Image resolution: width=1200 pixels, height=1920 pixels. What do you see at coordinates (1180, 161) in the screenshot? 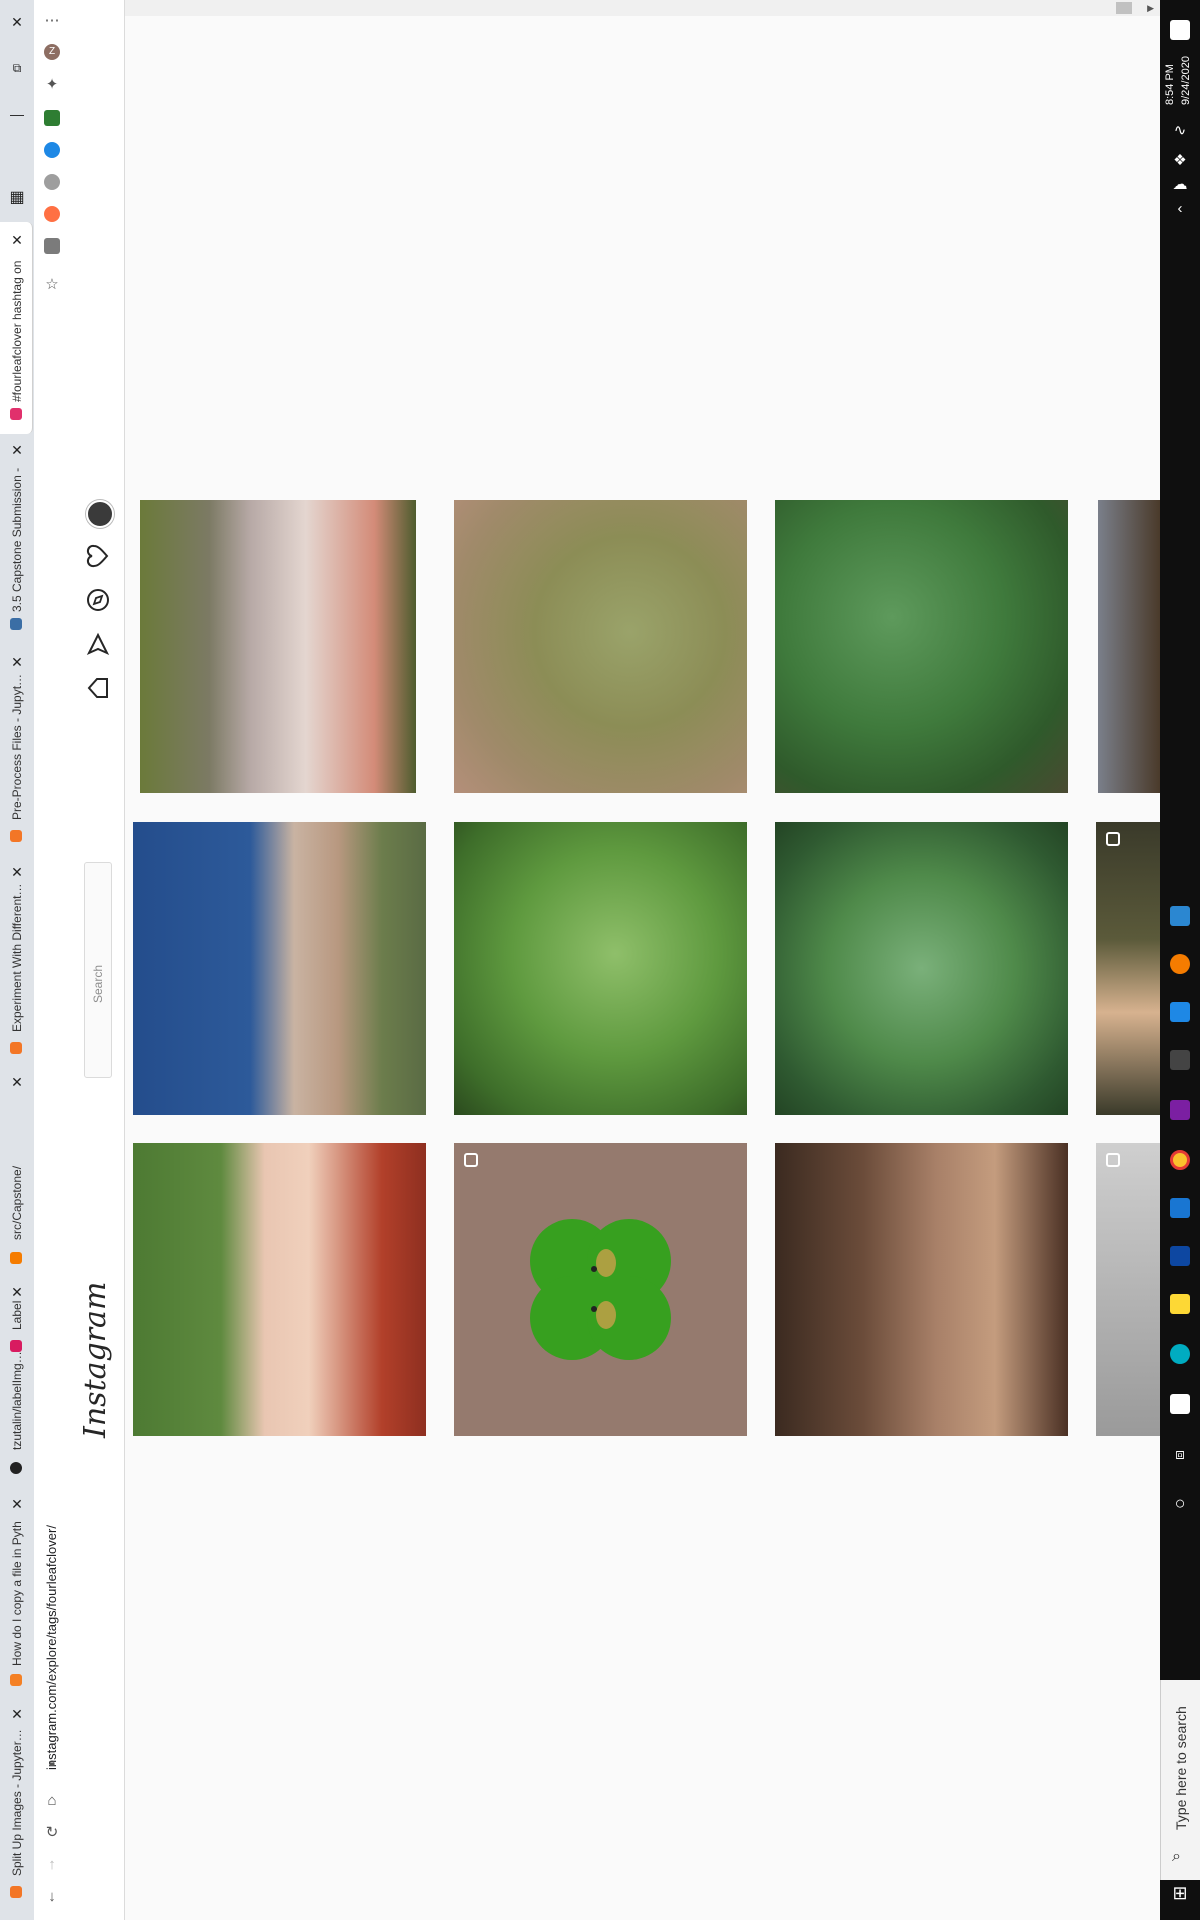
I see `dropbox-icon: ❖` at bounding box center [1180, 161].